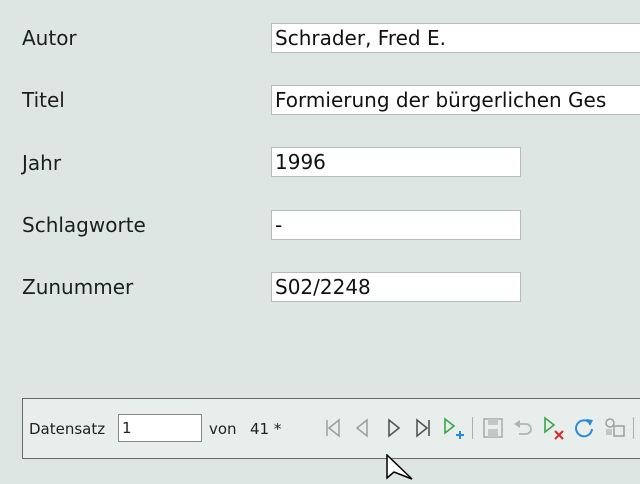 The image size is (640, 484). Describe the element at coordinates (455, 100) in the screenshot. I see `title-field: Formierung der bürgerlichen Ges` at that location.